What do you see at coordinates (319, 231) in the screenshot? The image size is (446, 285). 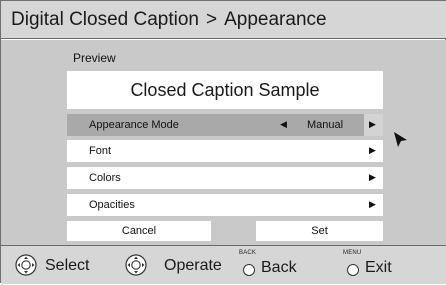 I see `set-button: Set` at bounding box center [319, 231].